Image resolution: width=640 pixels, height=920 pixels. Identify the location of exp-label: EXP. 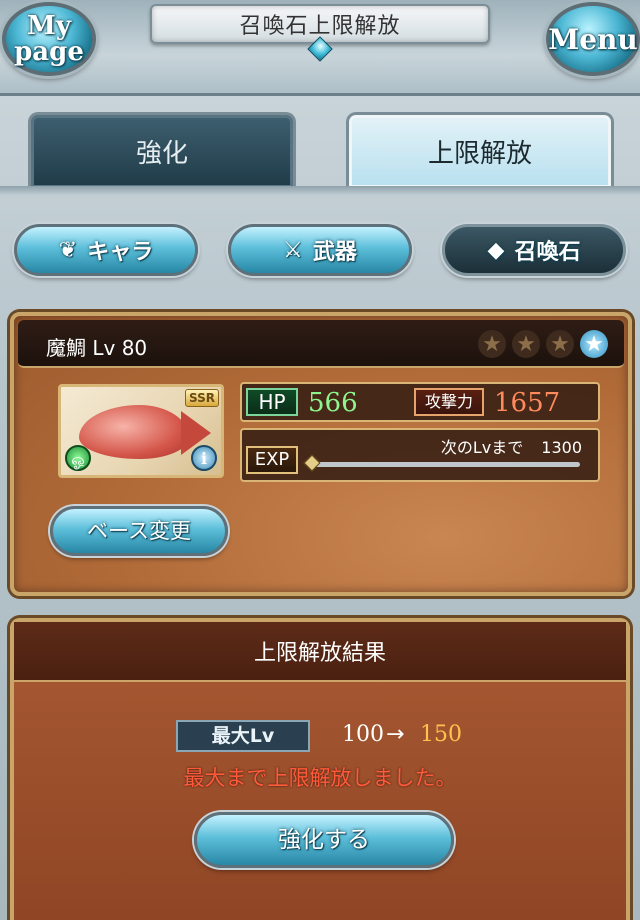
(272, 460).